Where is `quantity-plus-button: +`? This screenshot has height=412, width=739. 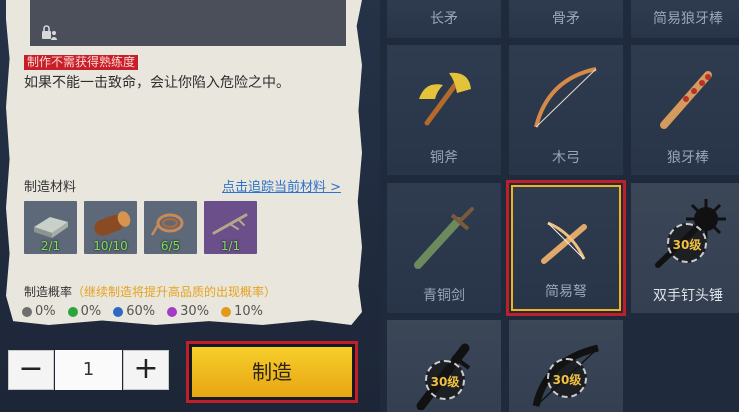
quantity-plus-button: + is located at coordinates (146, 370).